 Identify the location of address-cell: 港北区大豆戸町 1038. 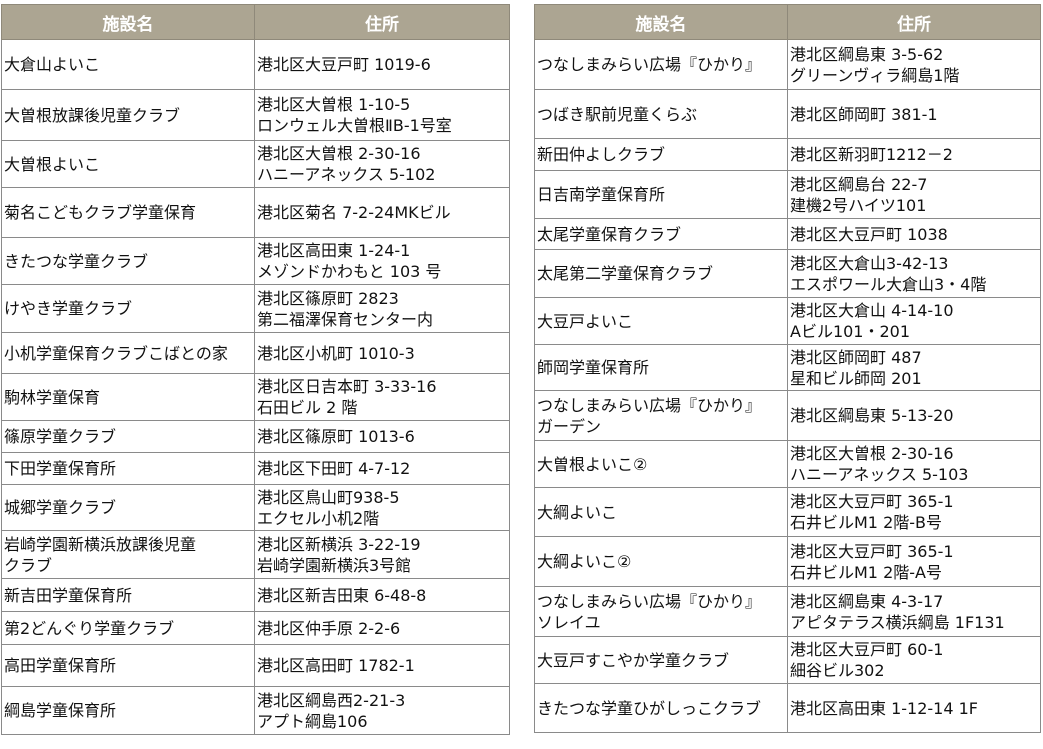
(914, 234).